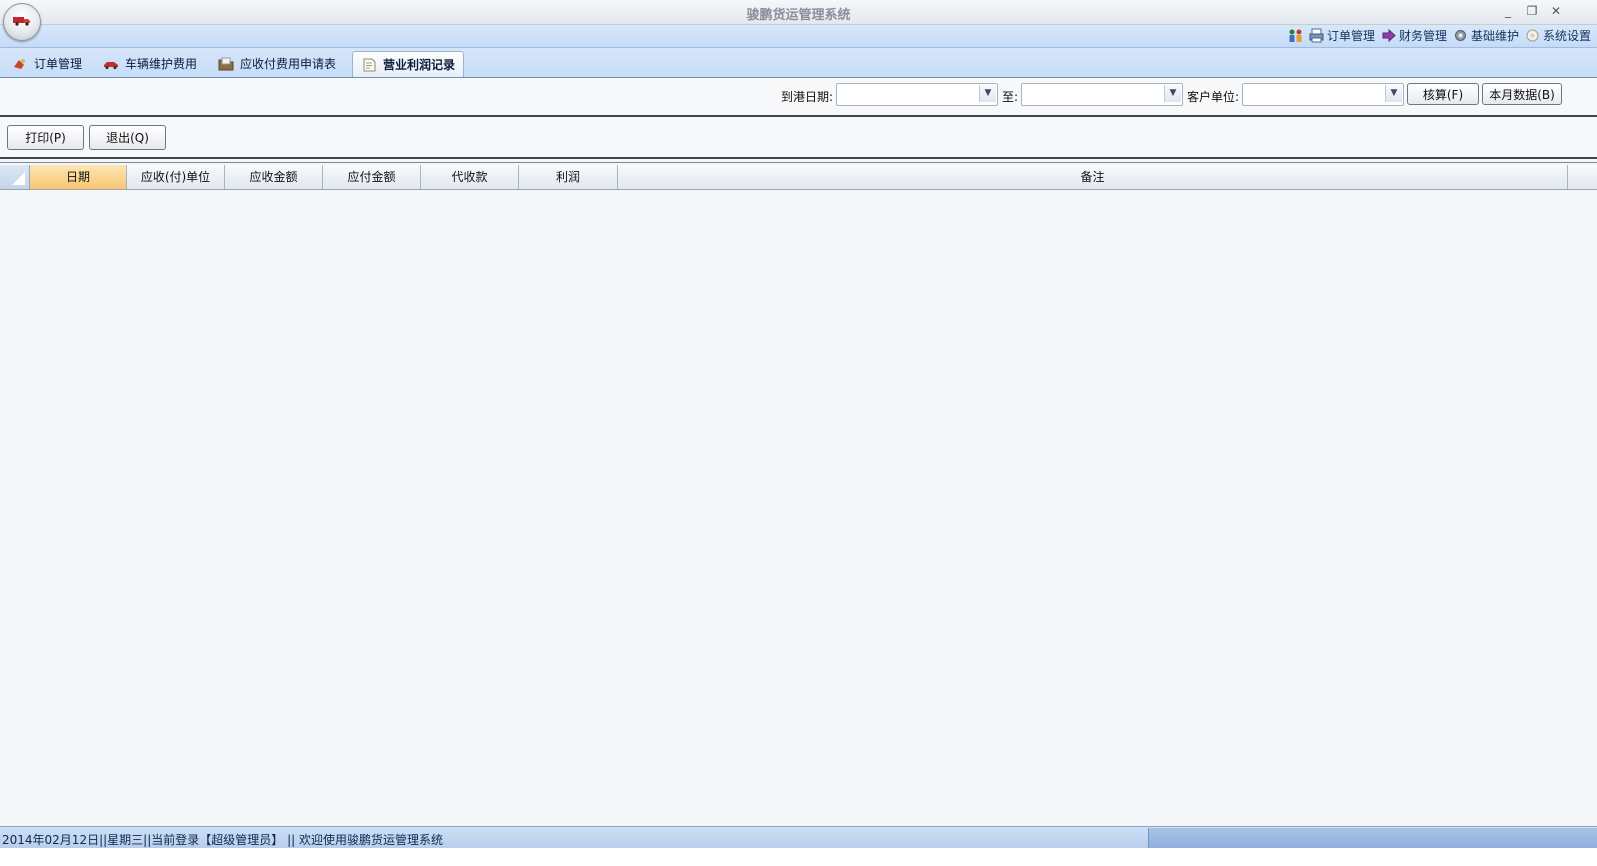 The width and height of the screenshot is (1597, 866). I want to click on tab-business-profit-label: 营业利润记录, so click(419, 65).